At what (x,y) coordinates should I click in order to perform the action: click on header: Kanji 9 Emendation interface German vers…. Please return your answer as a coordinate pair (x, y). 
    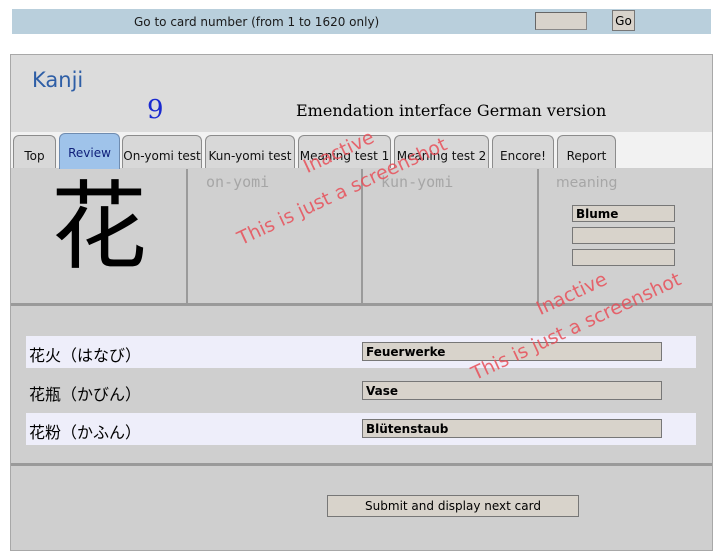
    Looking at the image, I should click on (361, 93).